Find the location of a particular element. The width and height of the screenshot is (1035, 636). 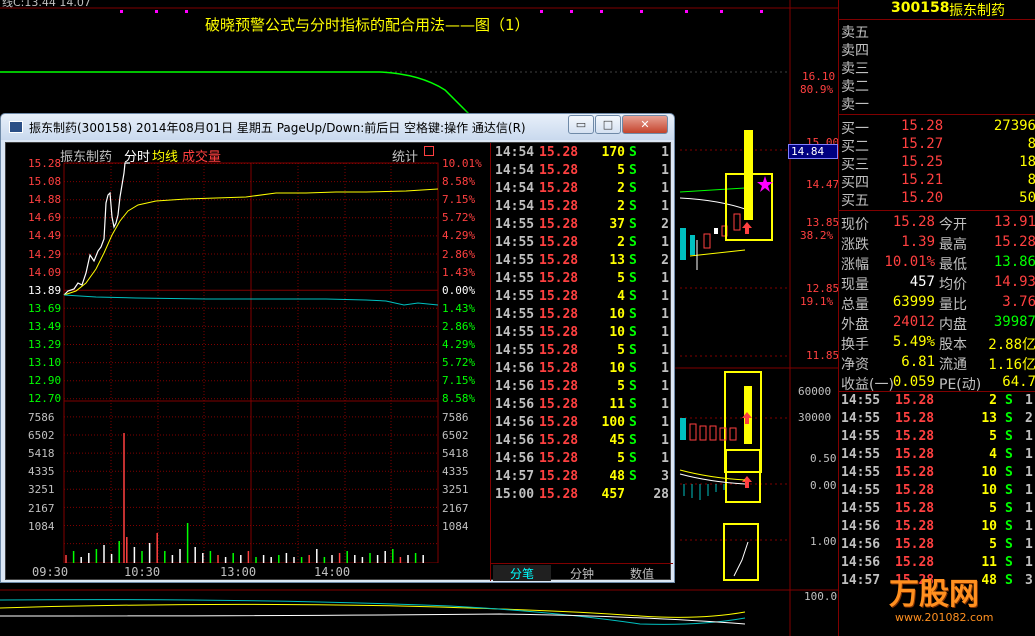

quote-info-value: 3.76 is located at coordinates (1018, 302).